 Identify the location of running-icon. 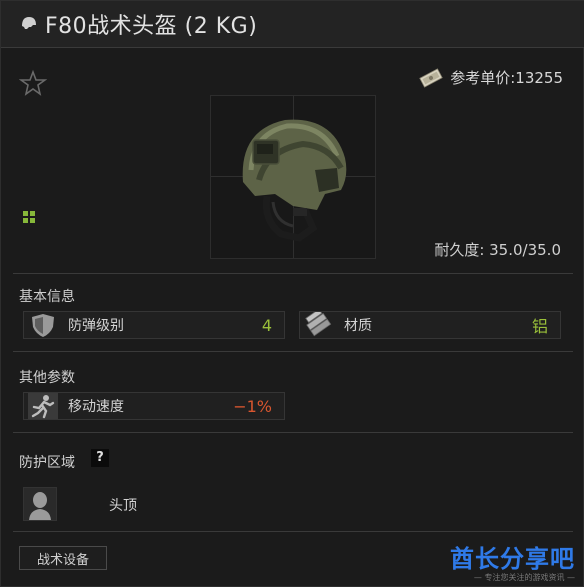
(43, 406).